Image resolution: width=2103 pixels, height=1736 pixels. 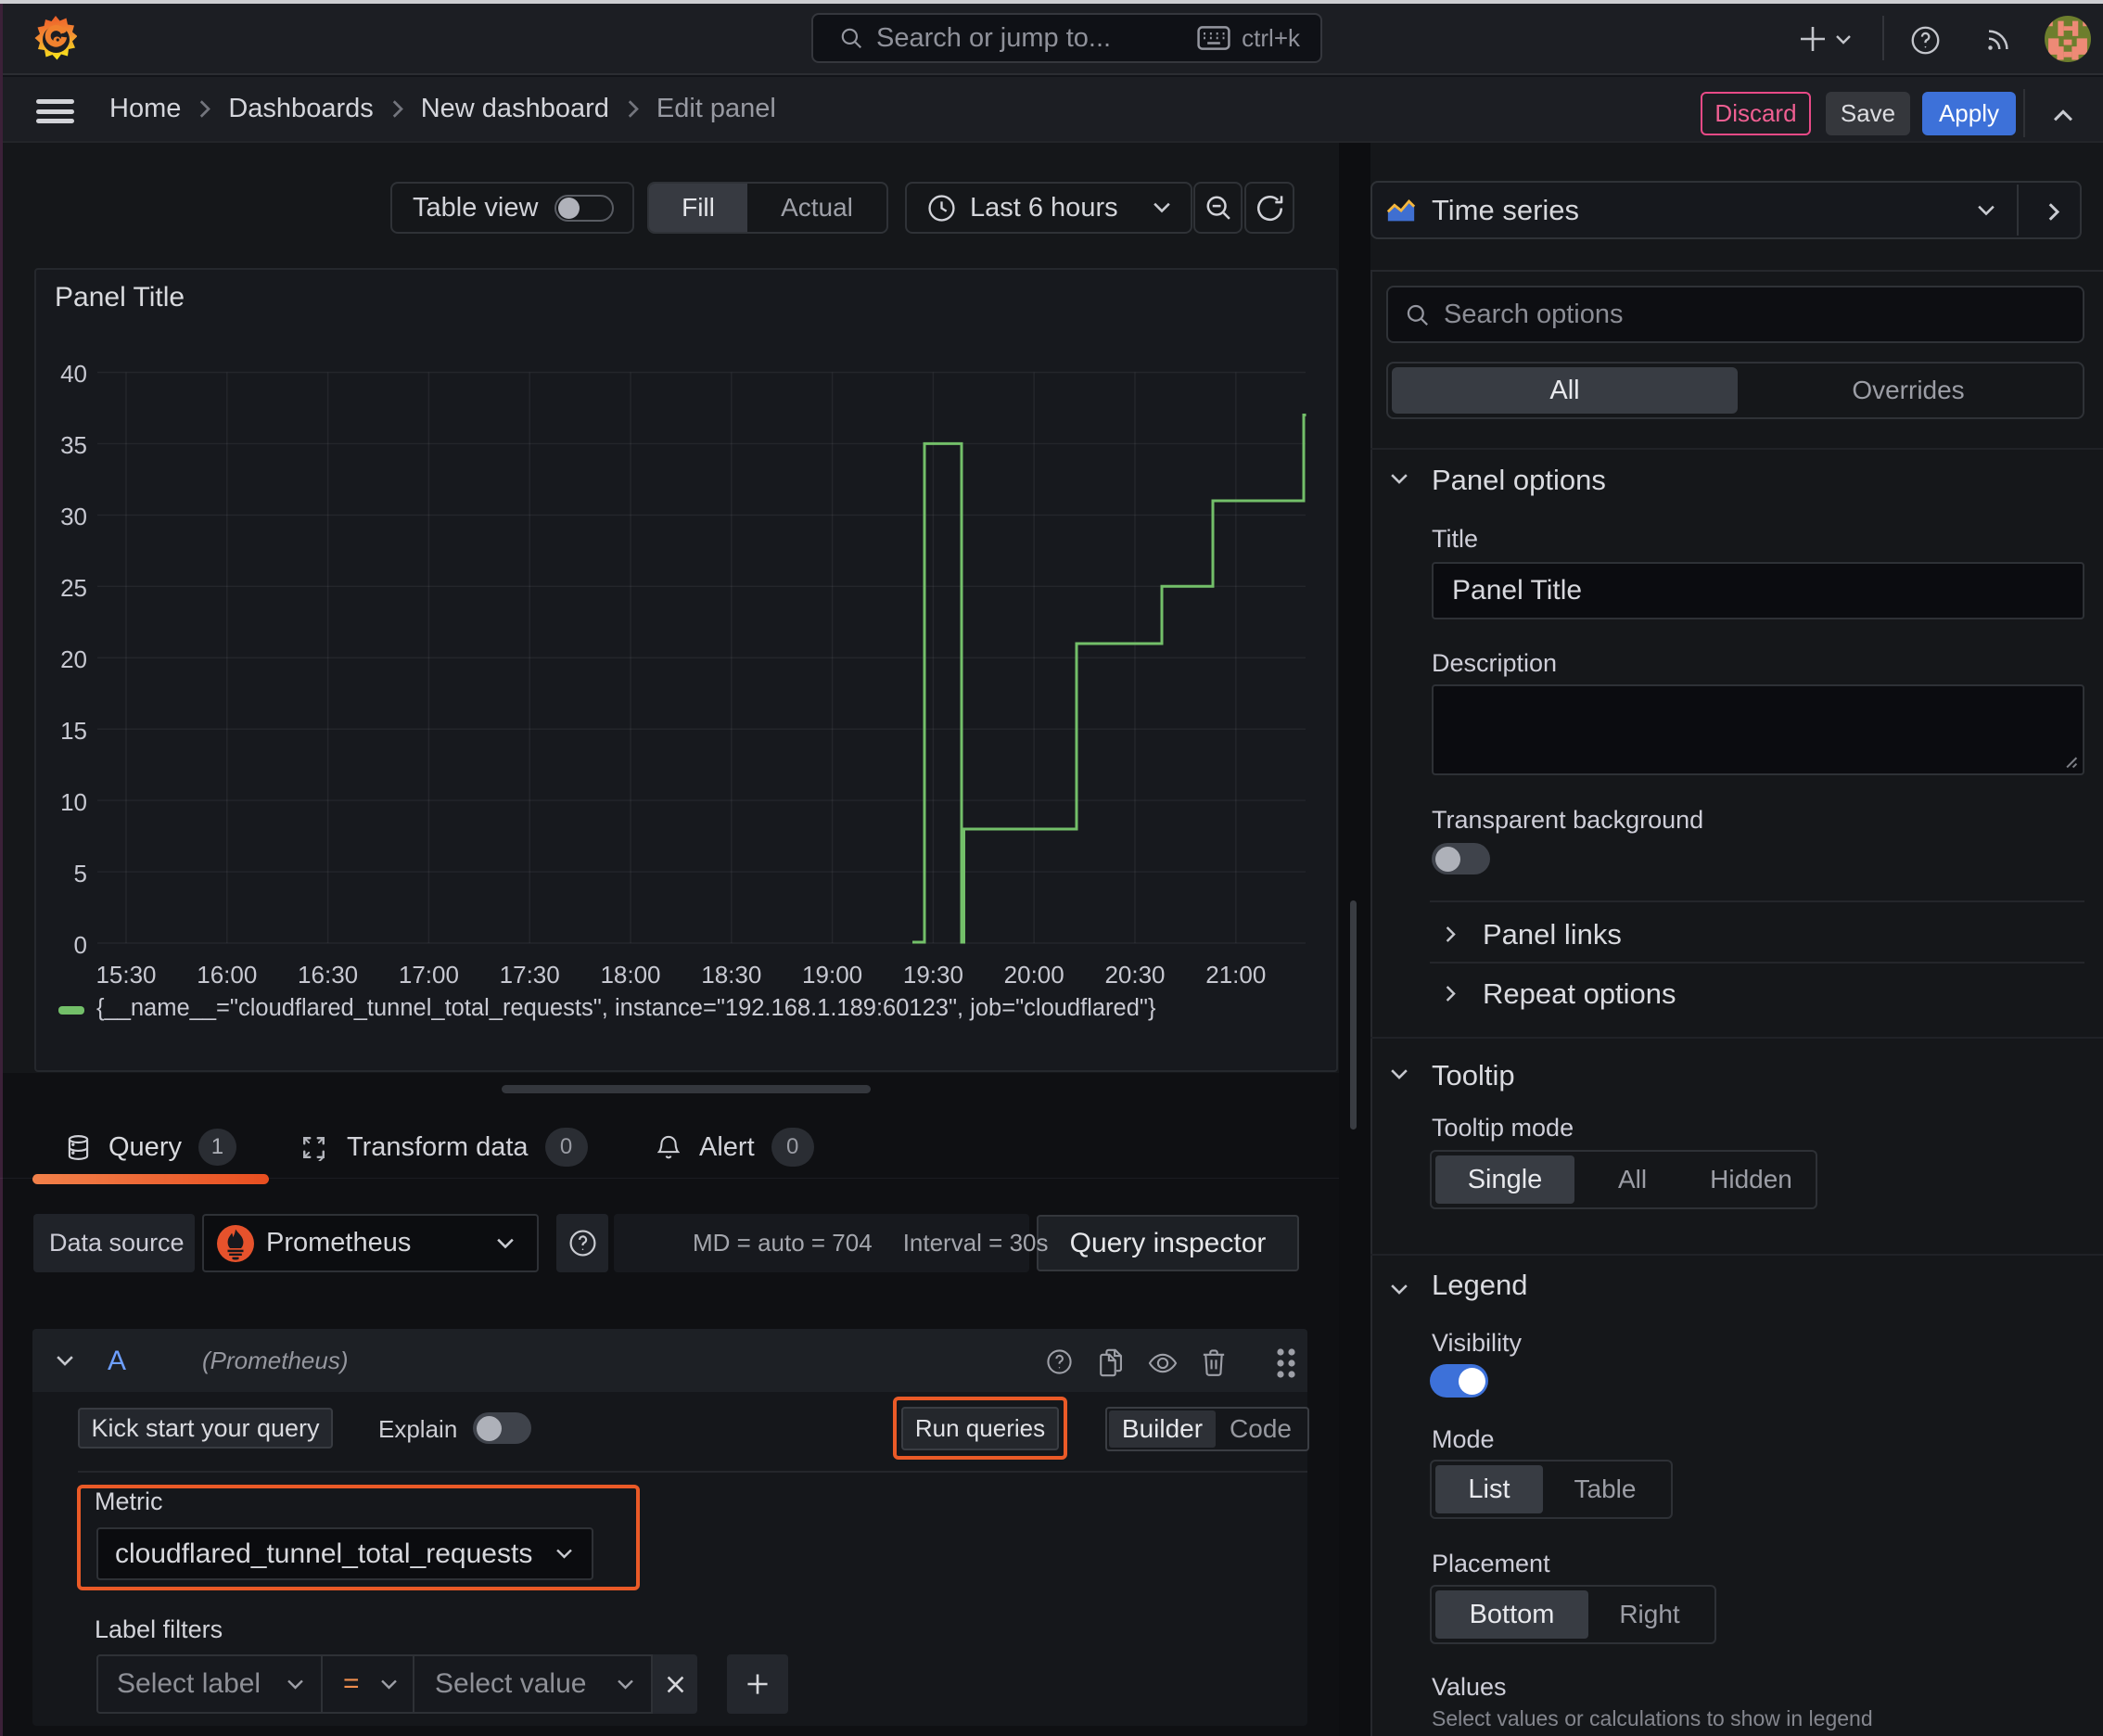 What do you see at coordinates (73, 588) in the screenshot?
I see `svg-text: 25` at bounding box center [73, 588].